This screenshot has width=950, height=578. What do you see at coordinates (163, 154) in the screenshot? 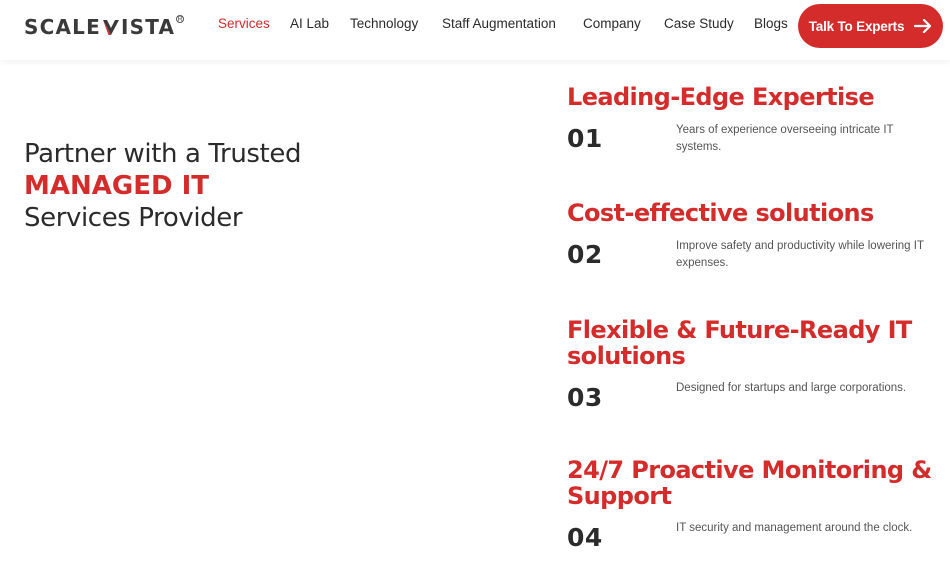
I see `hero-line-1: Partner with a Trusted` at bounding box center [163, 154].